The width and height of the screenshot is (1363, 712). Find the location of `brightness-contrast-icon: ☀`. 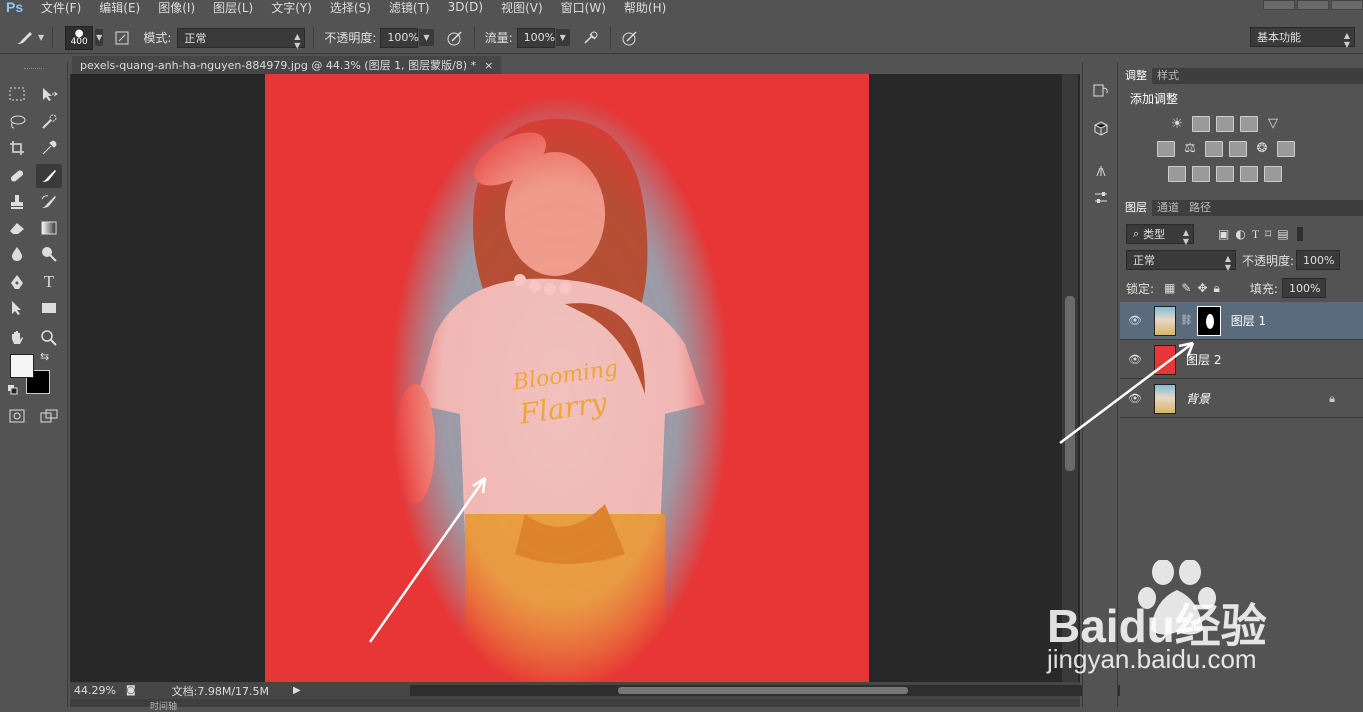

brightness-contrast-icon: ☀ is located at coordinates (1177, 124).